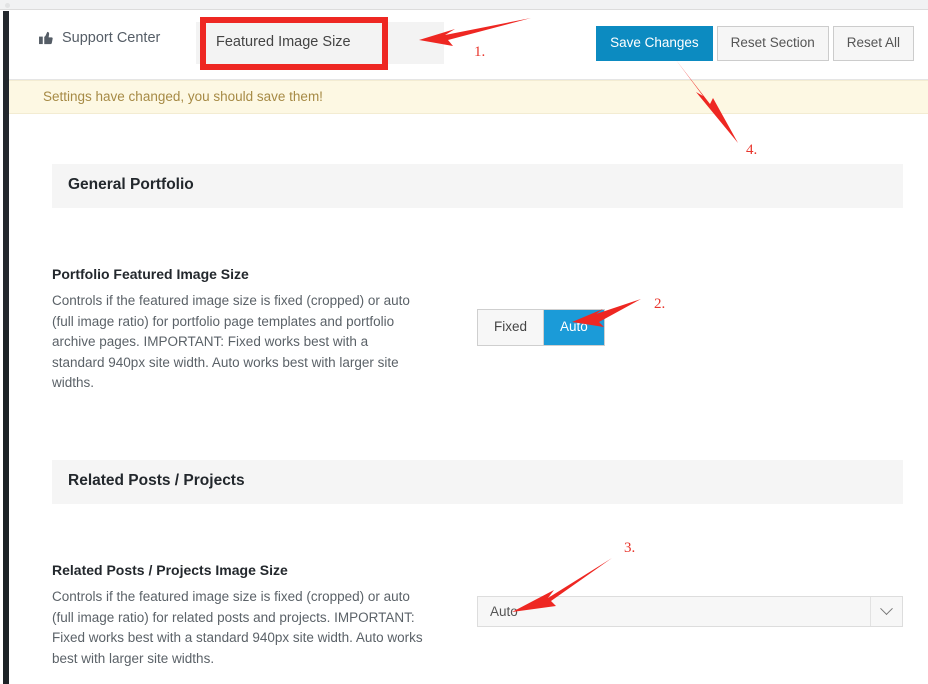 This screenshot has height=684, width=928. What do you see at coordinates (464, 5) in the screenshot?
I see `browser-top-strip` at bounding box center [464, 5].